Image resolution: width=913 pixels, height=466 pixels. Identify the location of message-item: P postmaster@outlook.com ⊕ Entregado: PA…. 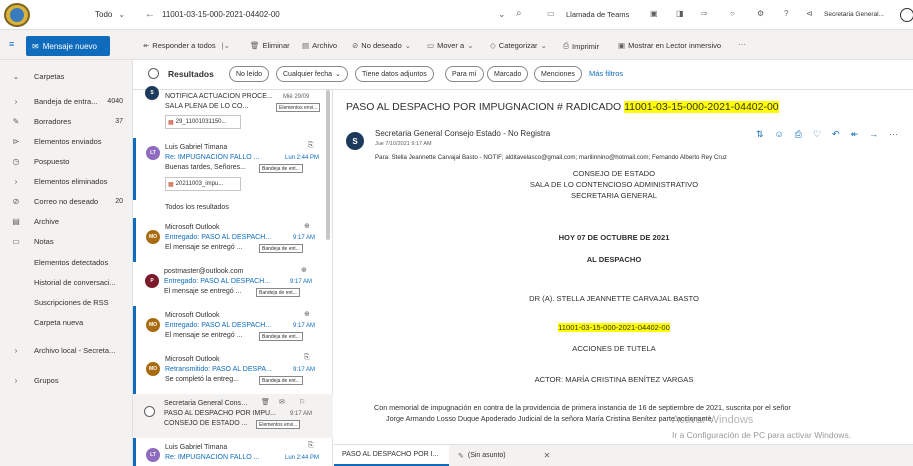
(233, 284).